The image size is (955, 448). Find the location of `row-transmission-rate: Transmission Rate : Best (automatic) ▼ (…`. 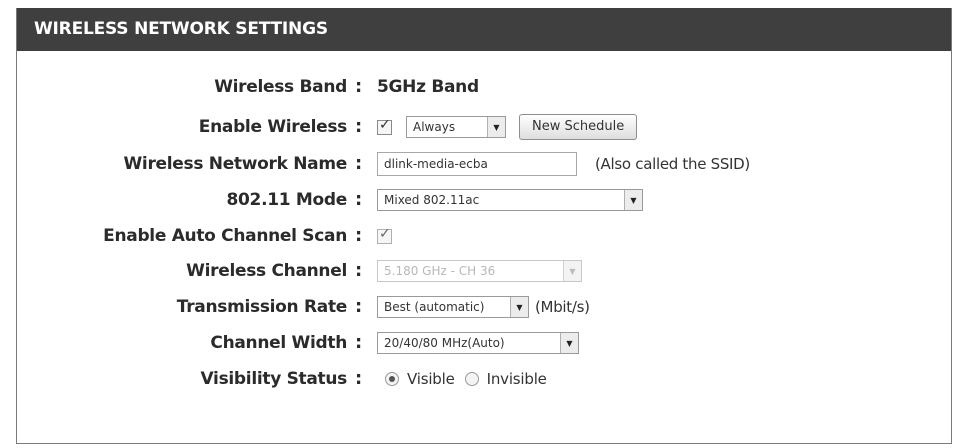

row-transmission-rate: Transmission Rate : Best (automatic) ▼ (… is located at coordinates (482, 307).